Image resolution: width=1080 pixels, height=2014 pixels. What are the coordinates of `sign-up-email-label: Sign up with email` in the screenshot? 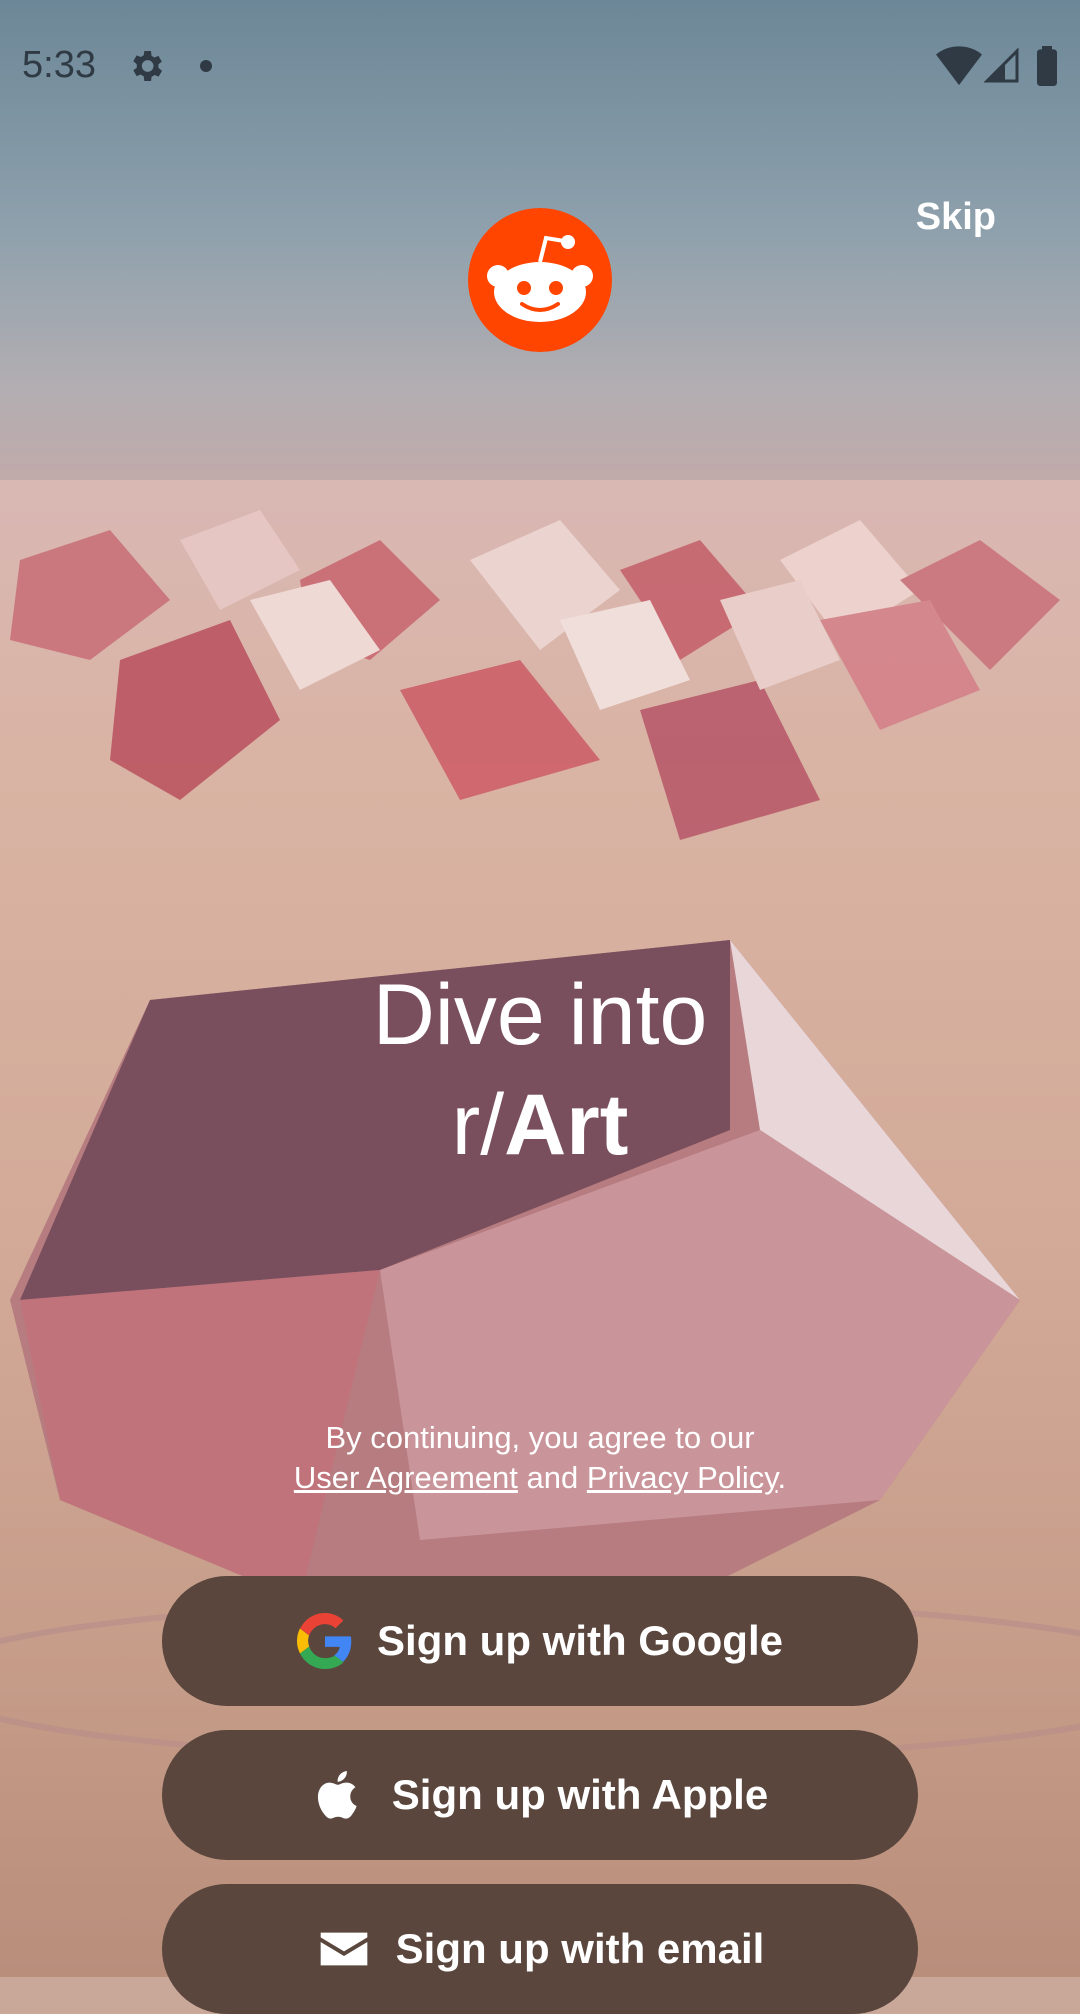 It's located at (580, 1948).